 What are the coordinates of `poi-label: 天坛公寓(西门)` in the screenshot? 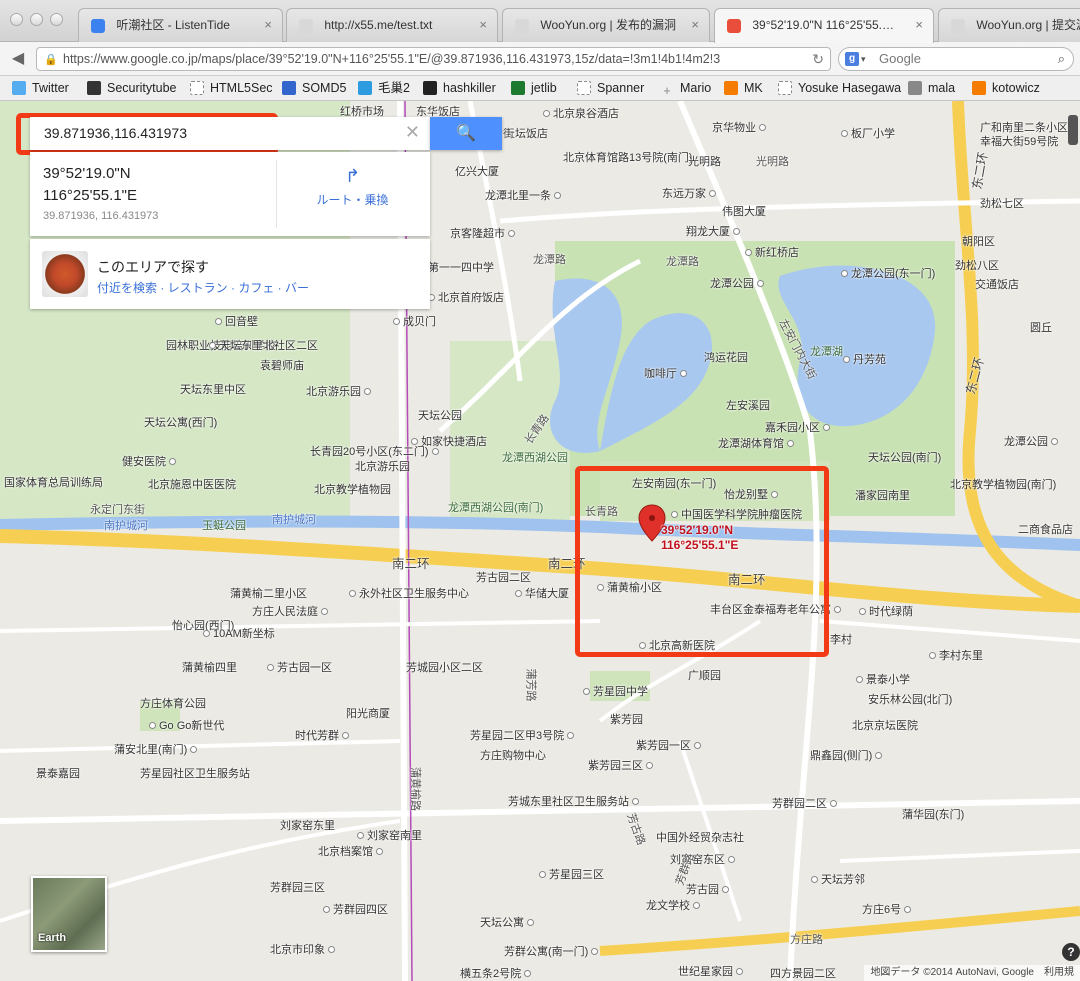 It's located at (180, 422).